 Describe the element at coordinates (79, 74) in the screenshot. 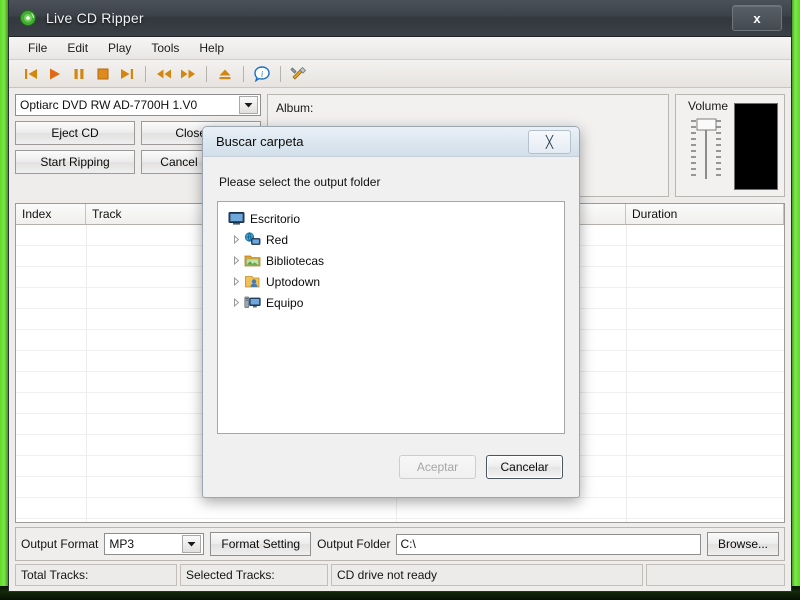

I see `pause-icon` at that location.